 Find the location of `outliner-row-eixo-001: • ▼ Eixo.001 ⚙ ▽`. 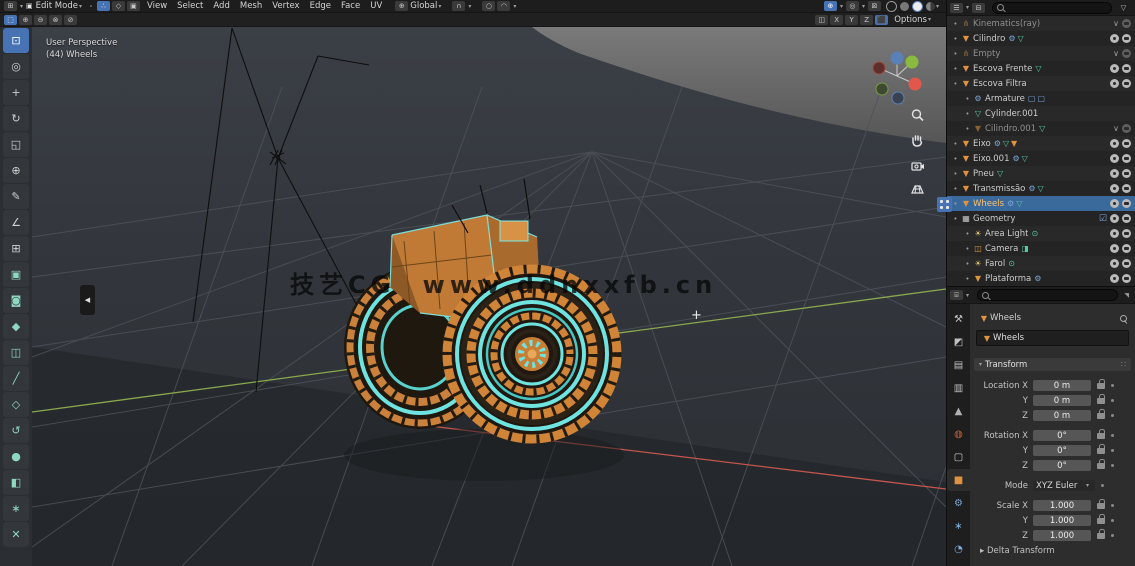

outliner-row-eixo-001: • ▼ Eixo.001 ⚙ ▽ is located at coordinates (1041, 158).